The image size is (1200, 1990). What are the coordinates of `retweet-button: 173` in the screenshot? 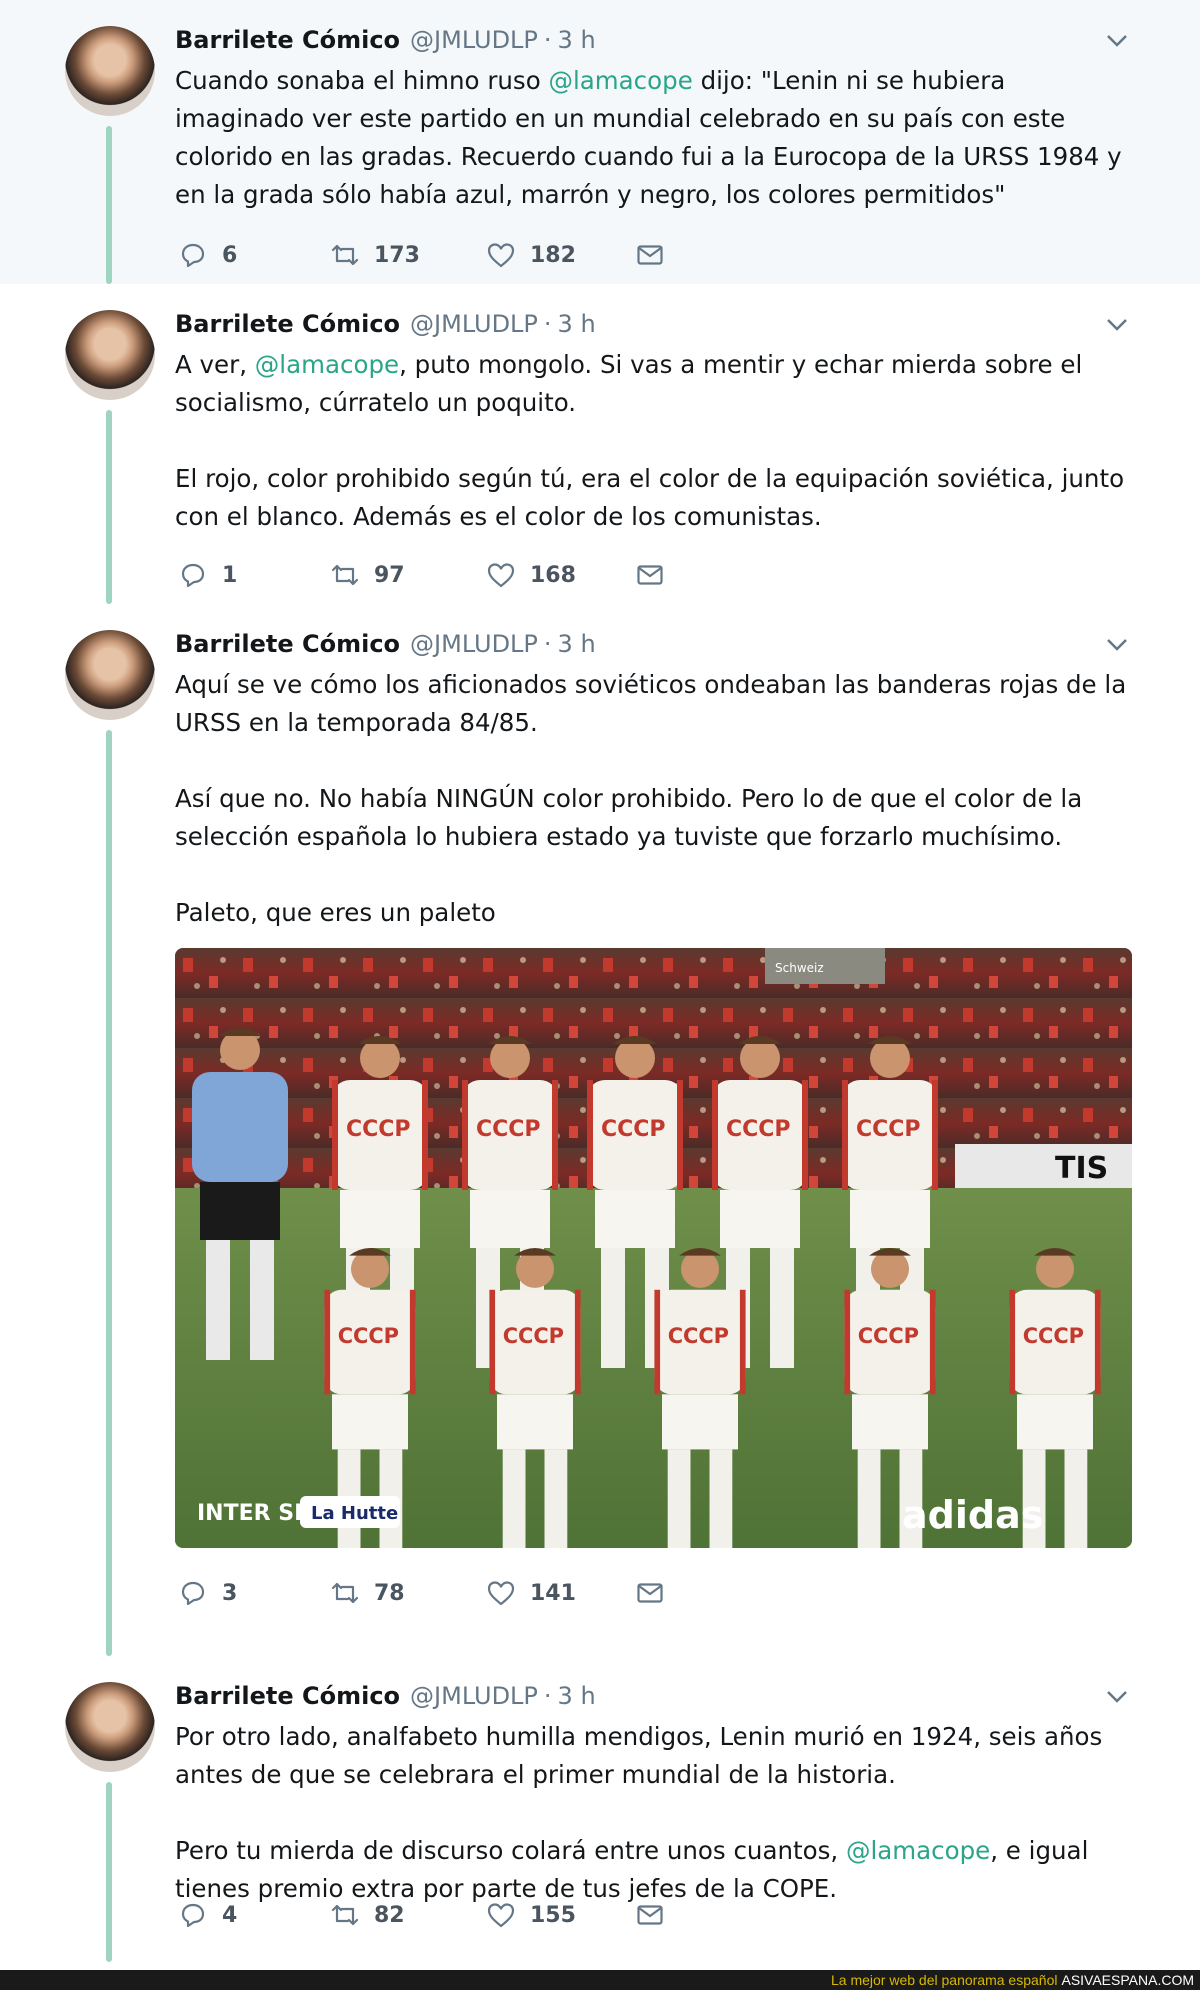 It's located at (375, 255).